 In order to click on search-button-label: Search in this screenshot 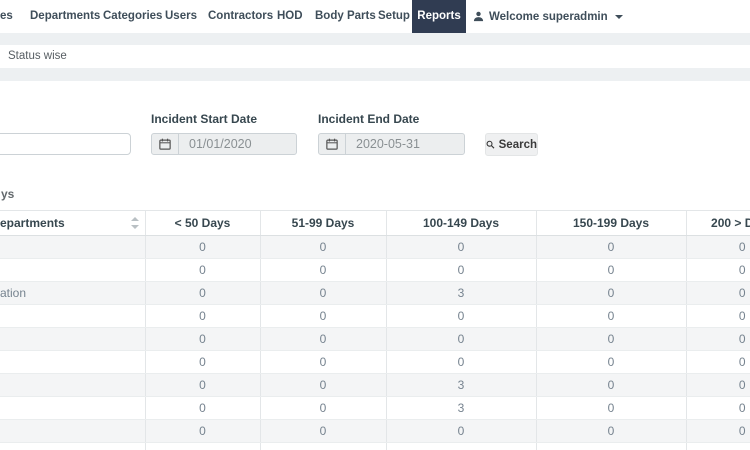, I will do `click(517, 144)`.